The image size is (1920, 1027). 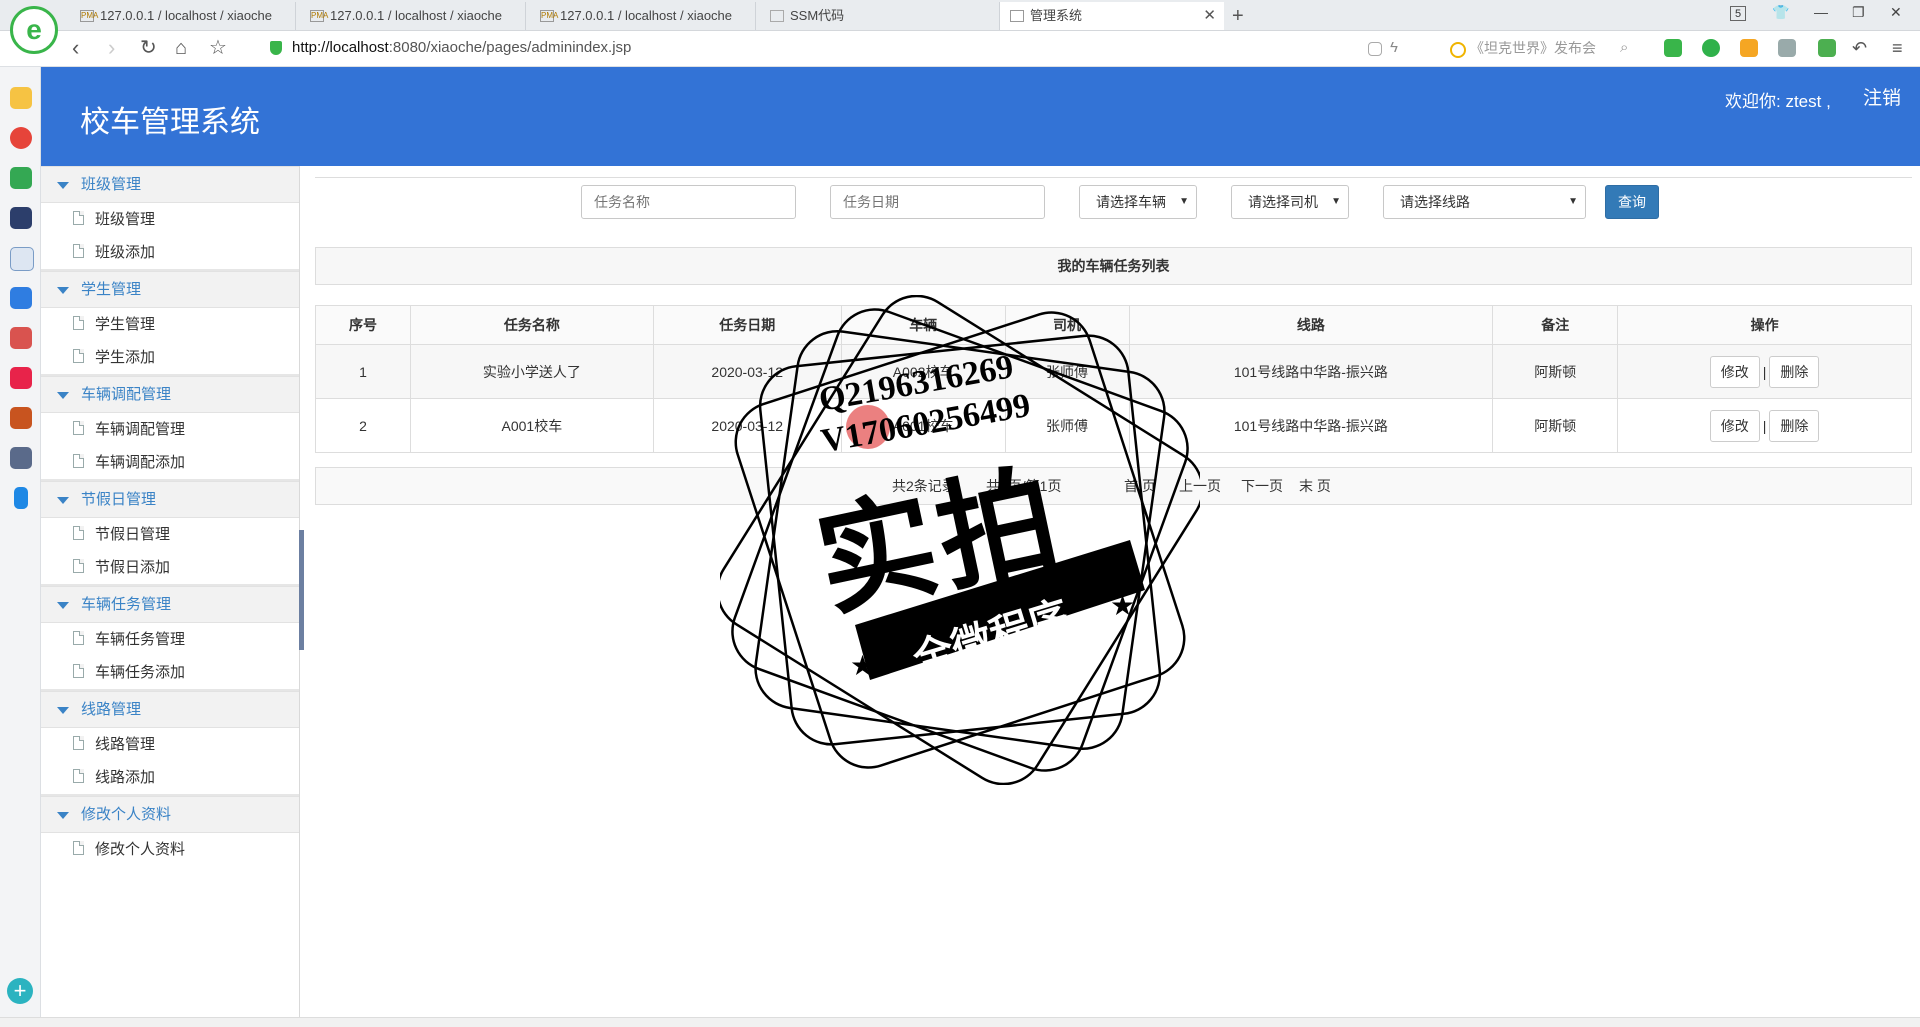 What do you see at coordinates (170, 252) in the screenshot?
I see `menu-item-class-add: 班级添加` at bounding box center [170, 252].